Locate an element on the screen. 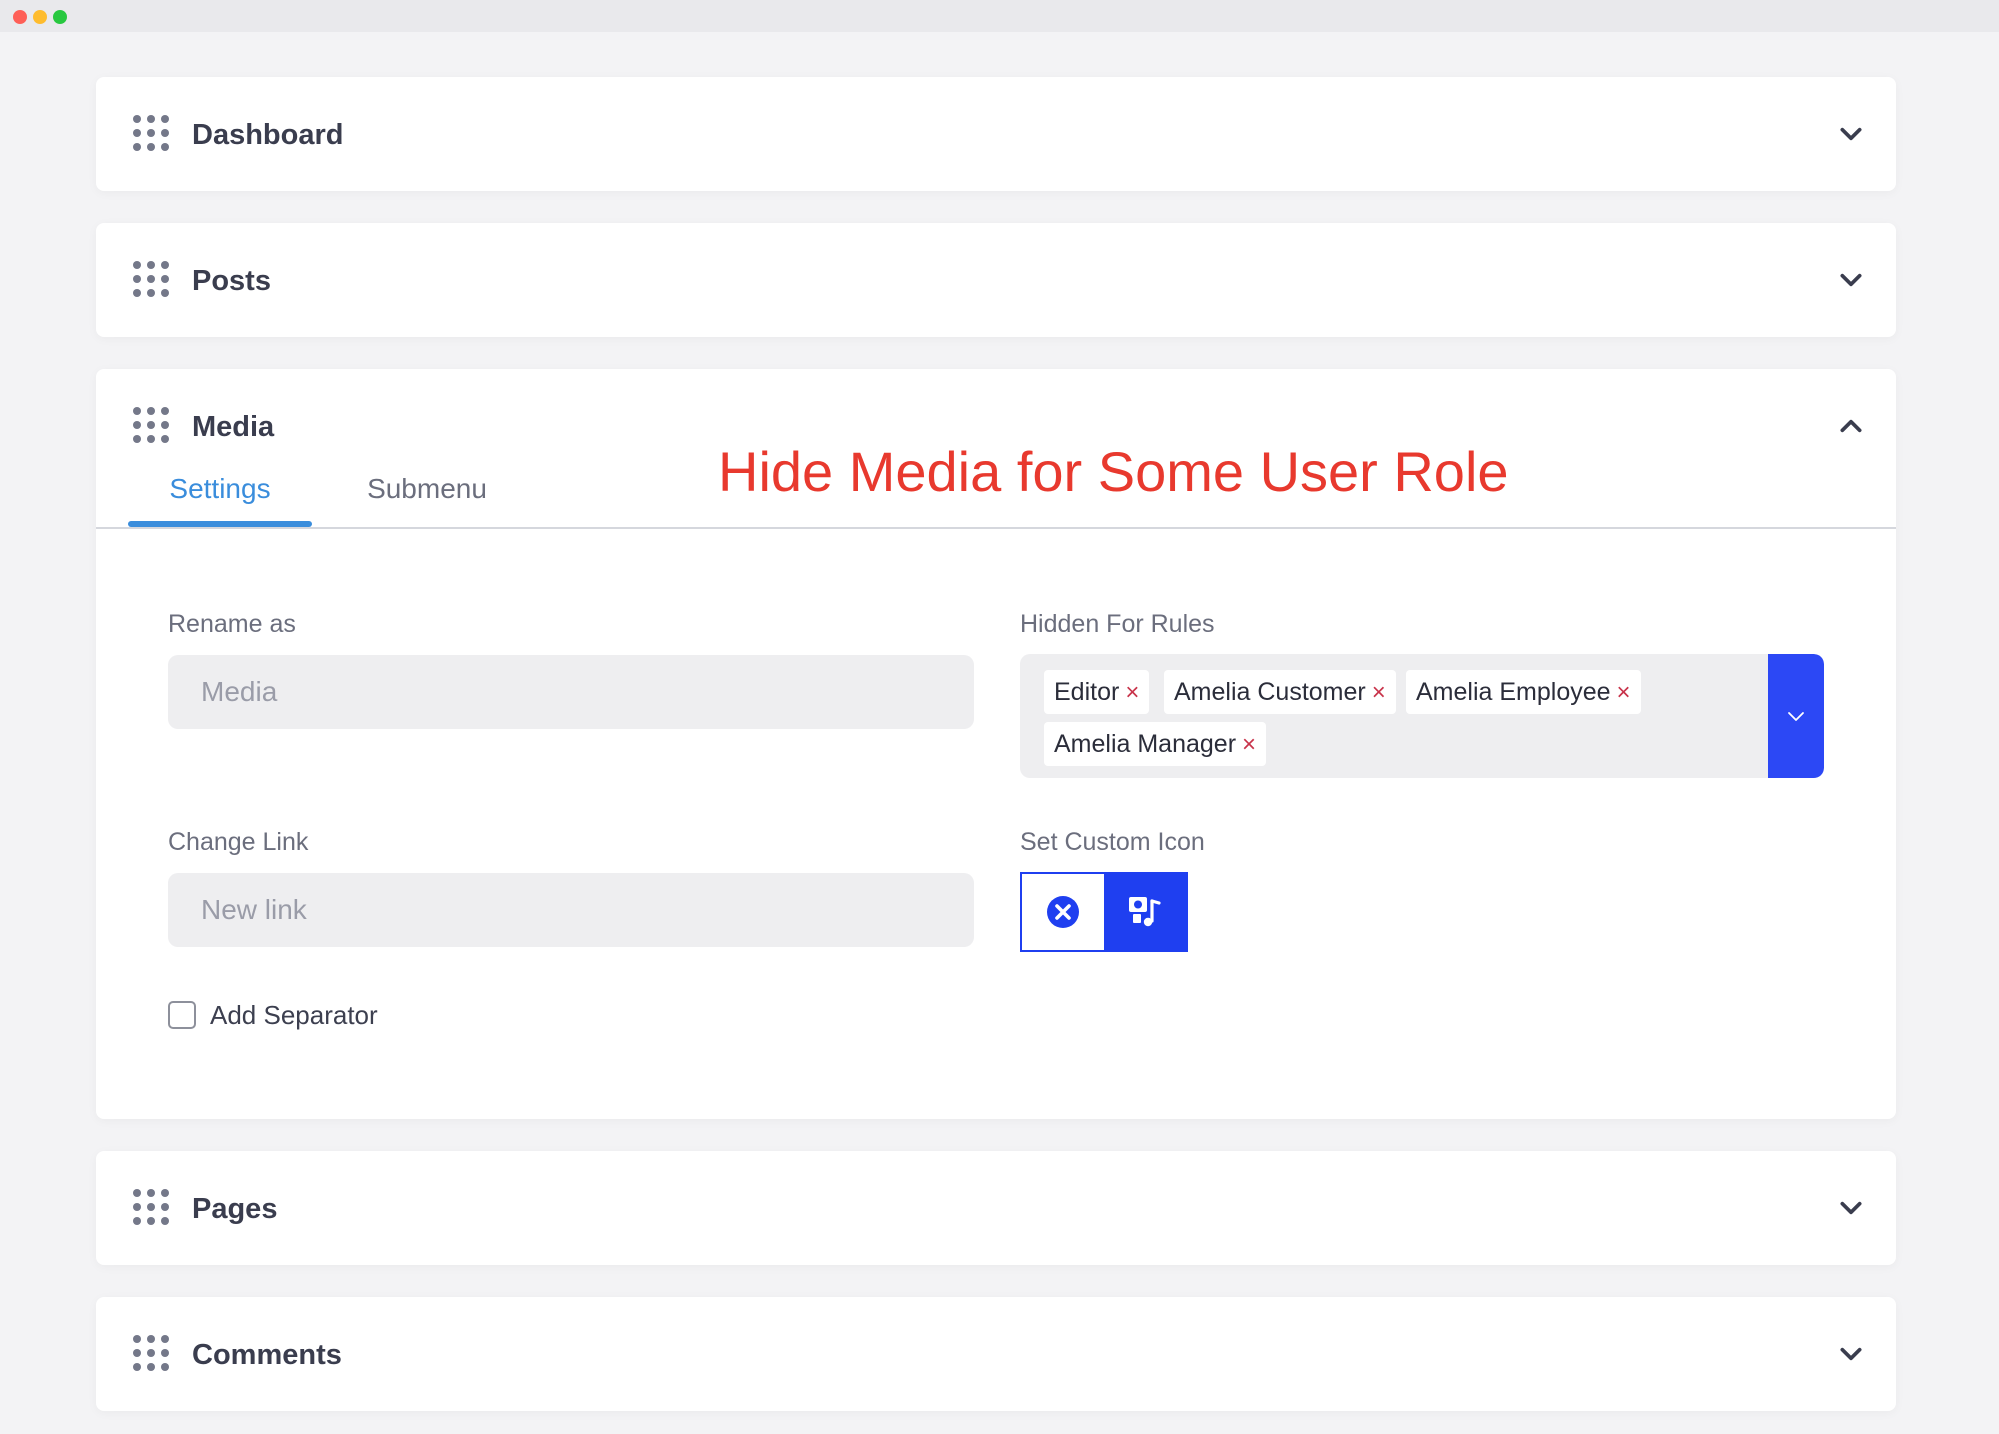 The image size is (1999, 1434). panel-header: Comments is located at coordinates (996, 1354).